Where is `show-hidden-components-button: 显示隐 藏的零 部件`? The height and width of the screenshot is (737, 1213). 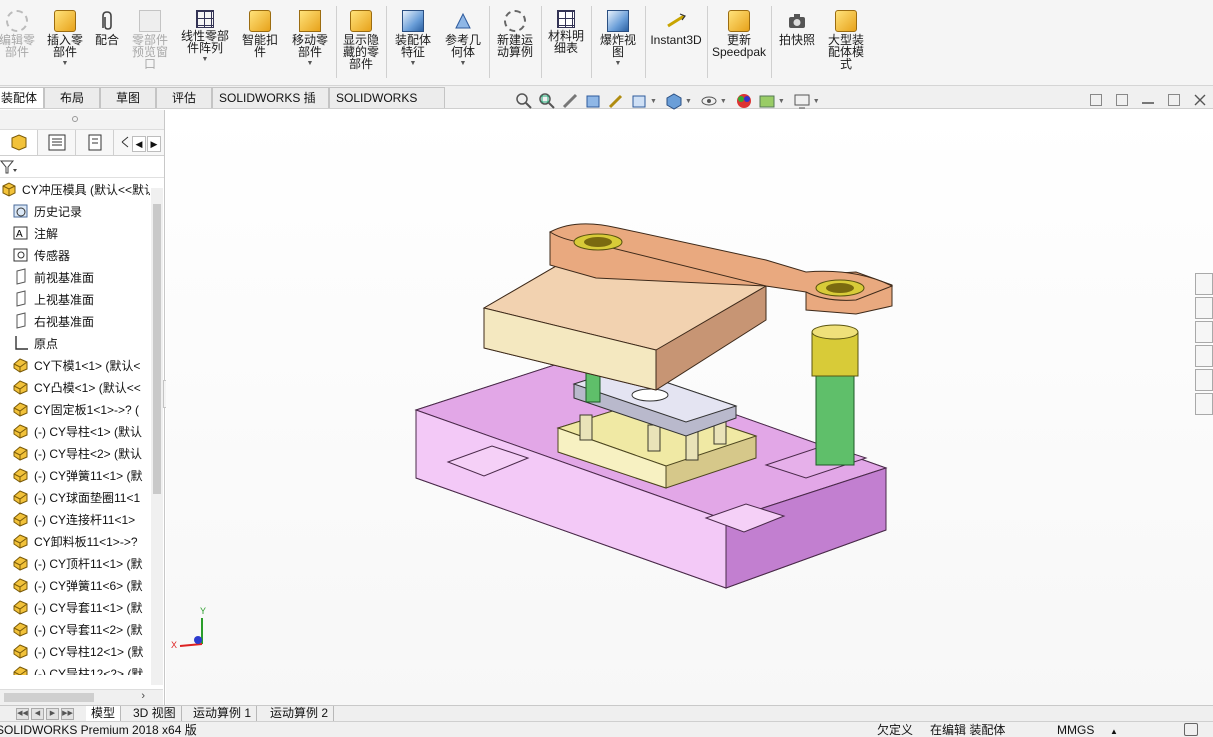
show-hidden-components-button: 显示隐 藏的零 部件 is located at coordinates (361, 44).